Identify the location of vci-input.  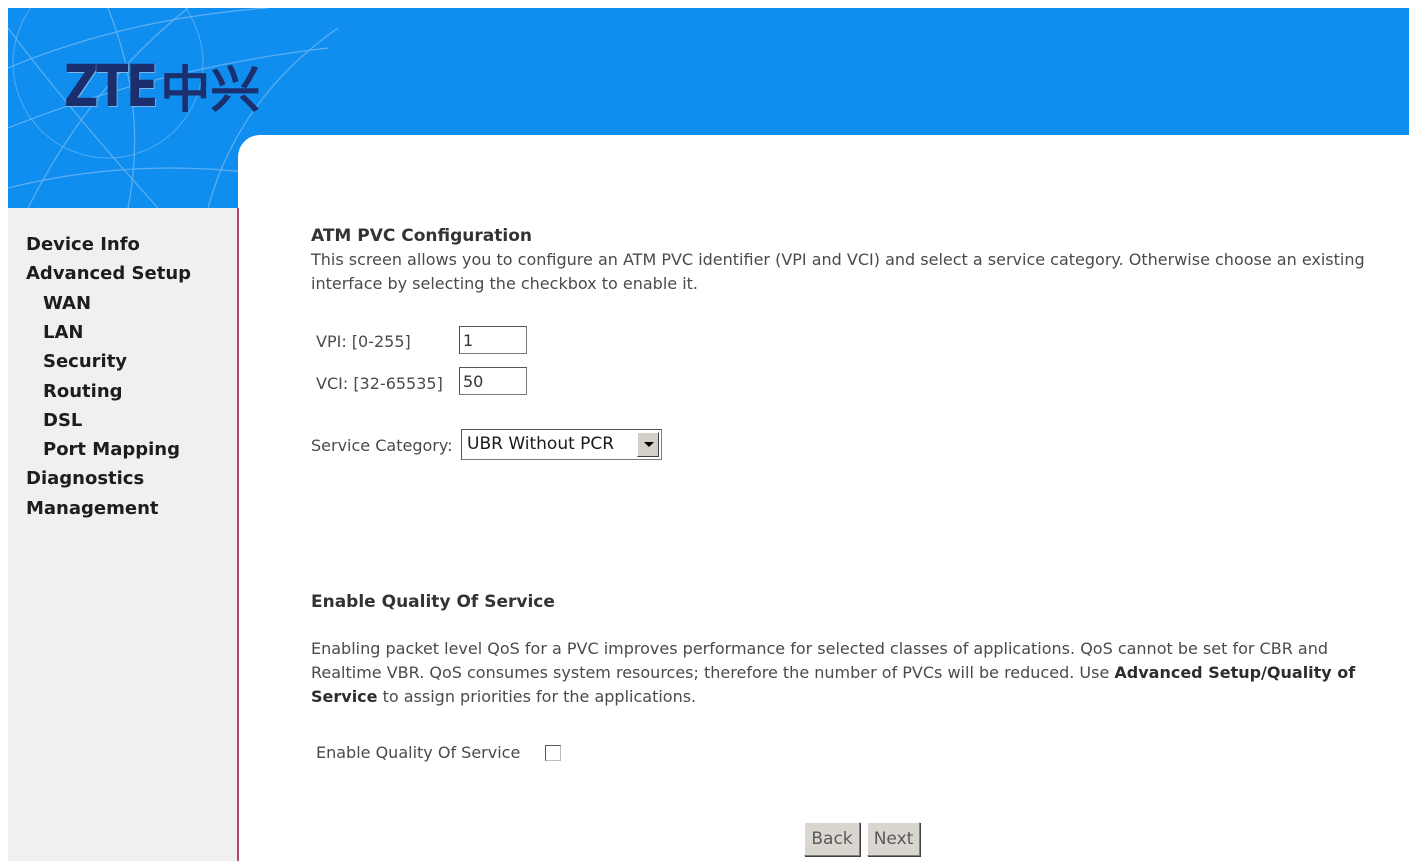
(493, 381).